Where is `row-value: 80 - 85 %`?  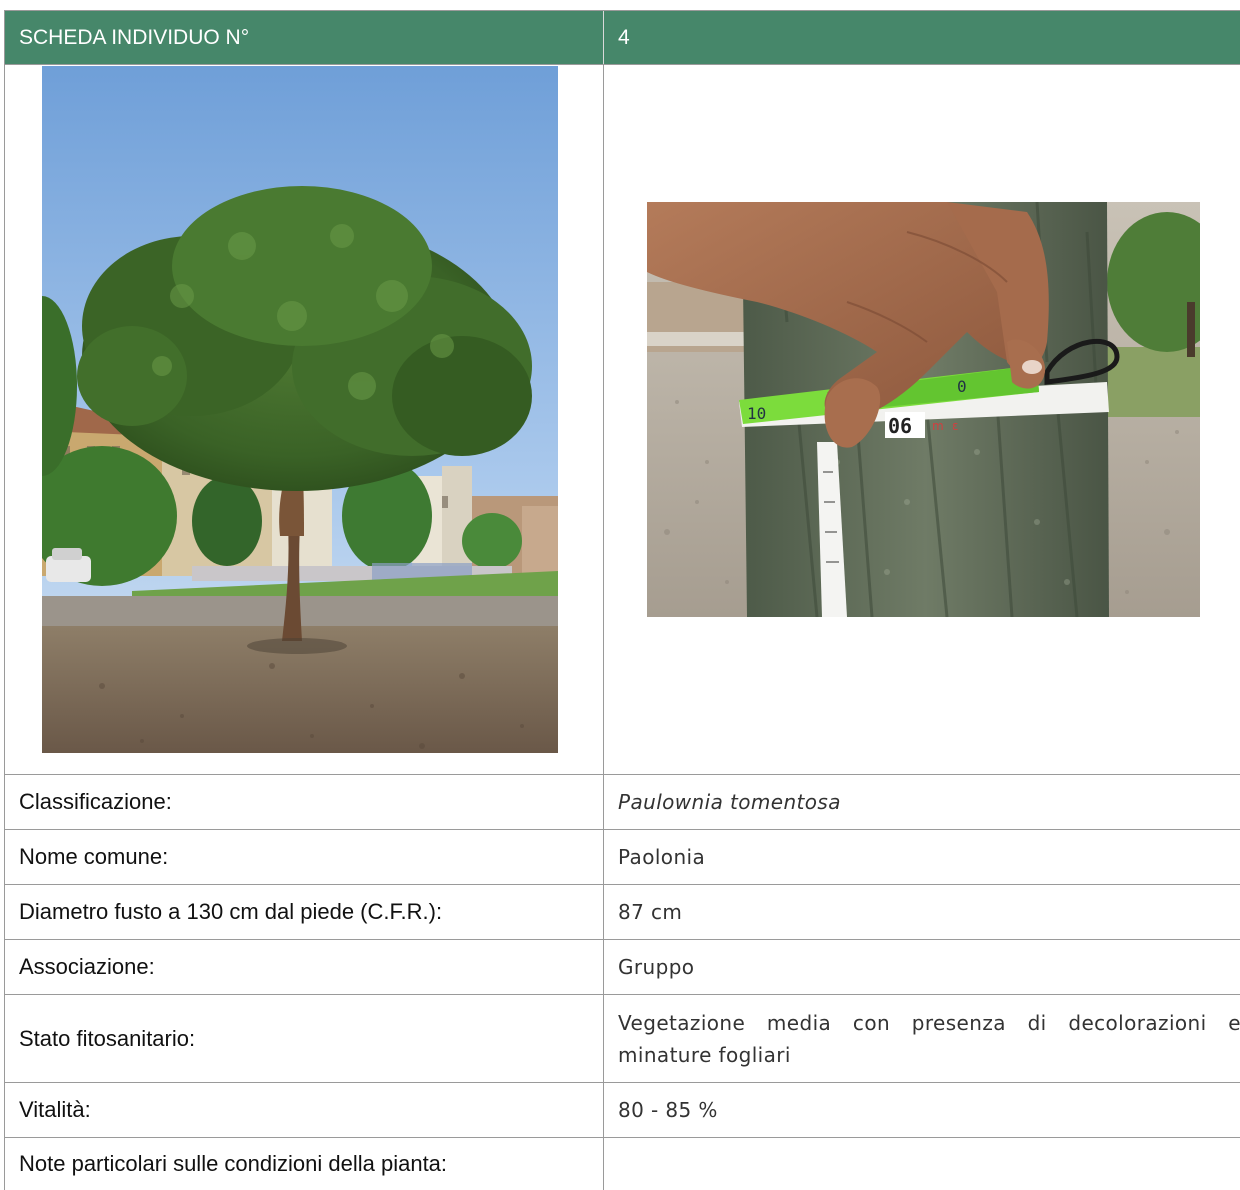 row-value: 80 - 85 % is located at coordinates (668, 1110).